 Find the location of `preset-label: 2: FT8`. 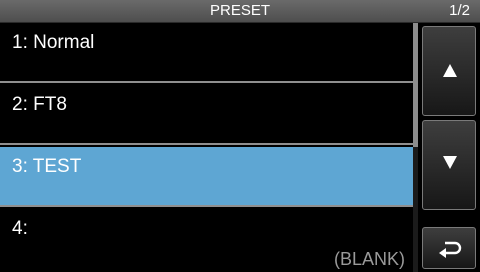

preset-label: 2: FT8 is located at coordinates (39, 104).